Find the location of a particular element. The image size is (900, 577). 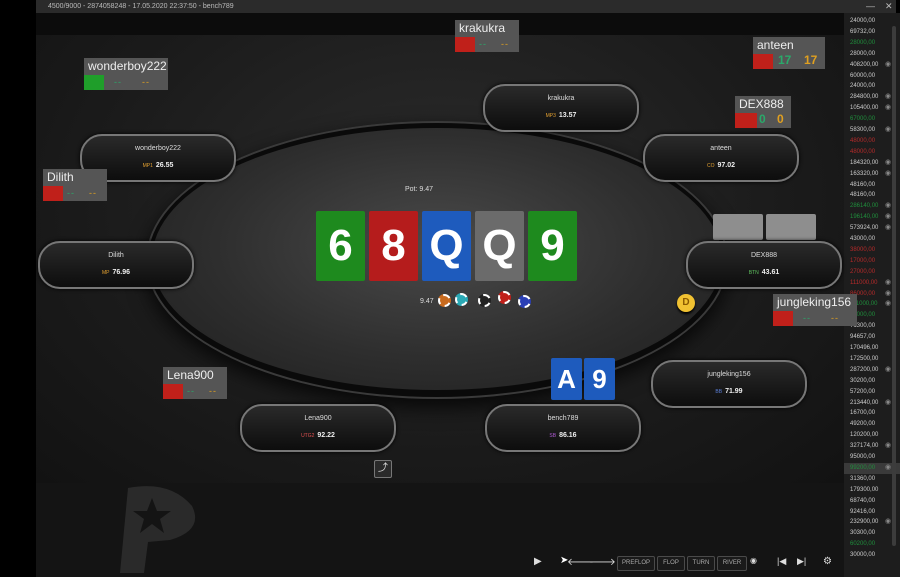

seat-stack: 97.02 is located at coordinates (726, 165).